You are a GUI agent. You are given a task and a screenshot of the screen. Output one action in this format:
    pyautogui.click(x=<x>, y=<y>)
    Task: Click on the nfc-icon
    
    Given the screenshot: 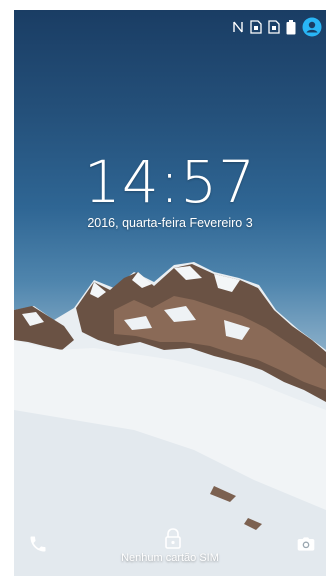 What is the action you would take?
    pyautogui.click(x=238, y=27)
    